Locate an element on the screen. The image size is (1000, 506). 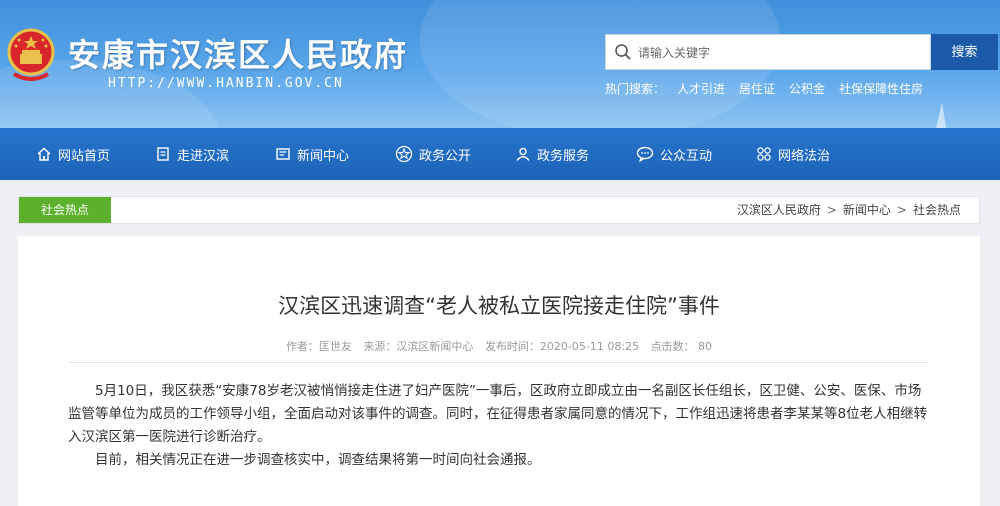
hot-search-link: 公积金 is located at coordinates (807, 89).